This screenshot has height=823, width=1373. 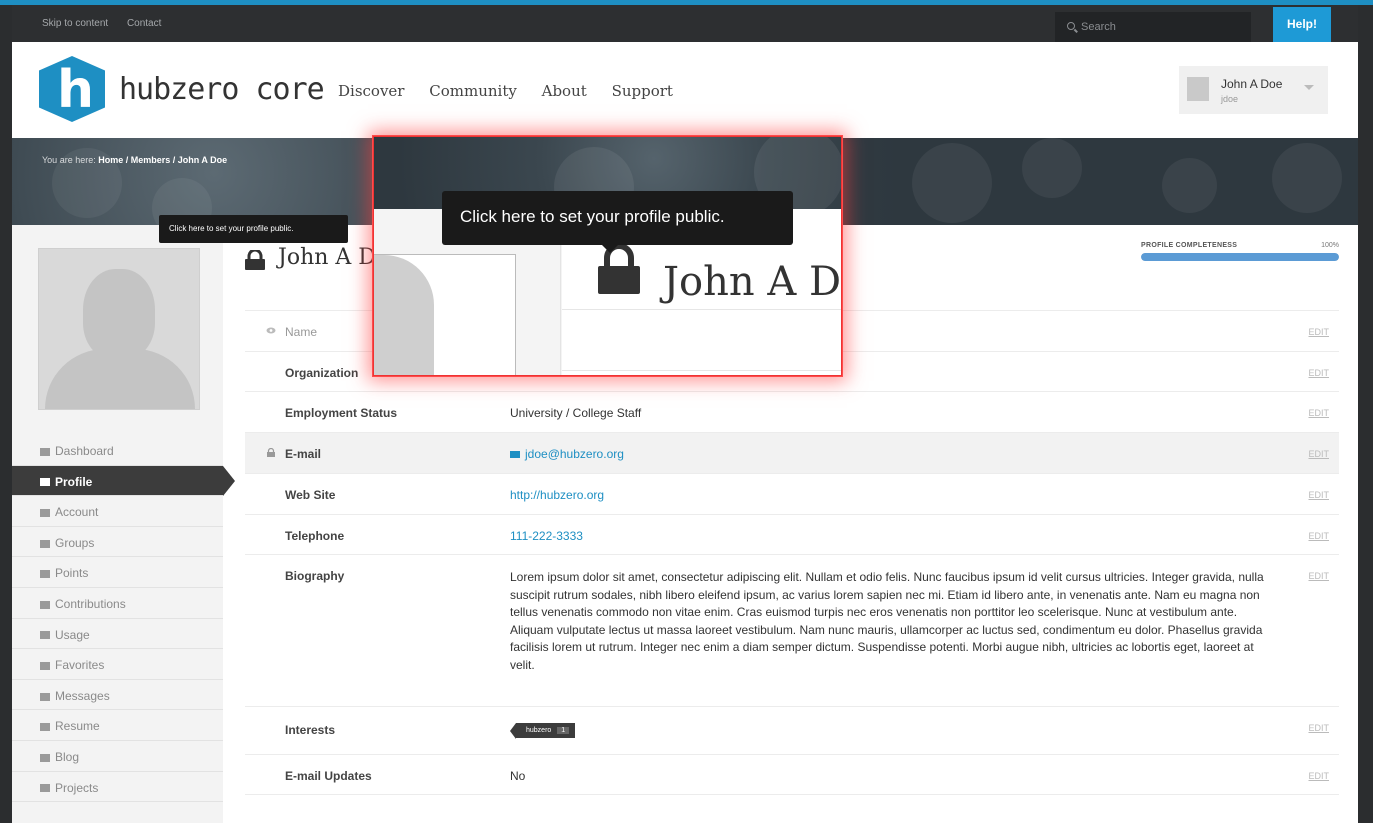 What do you see at coordinates (322, 373) in the screenshot?
I see `field-label: Organization` at bounding box center [322, 373].